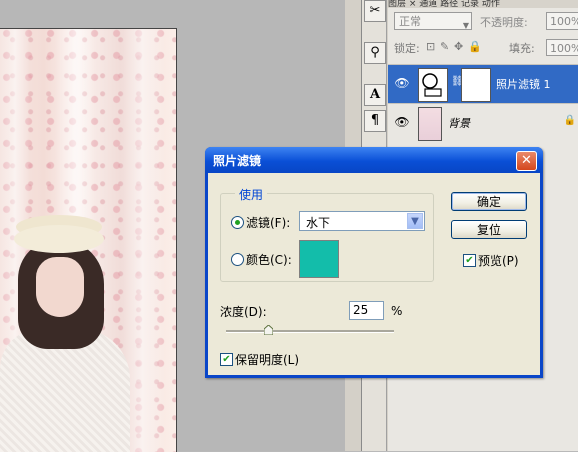  What do you see at coordinates (526, 161) in the screenshot?
I see `close-button: ✕` at bounding box center [526, 161].